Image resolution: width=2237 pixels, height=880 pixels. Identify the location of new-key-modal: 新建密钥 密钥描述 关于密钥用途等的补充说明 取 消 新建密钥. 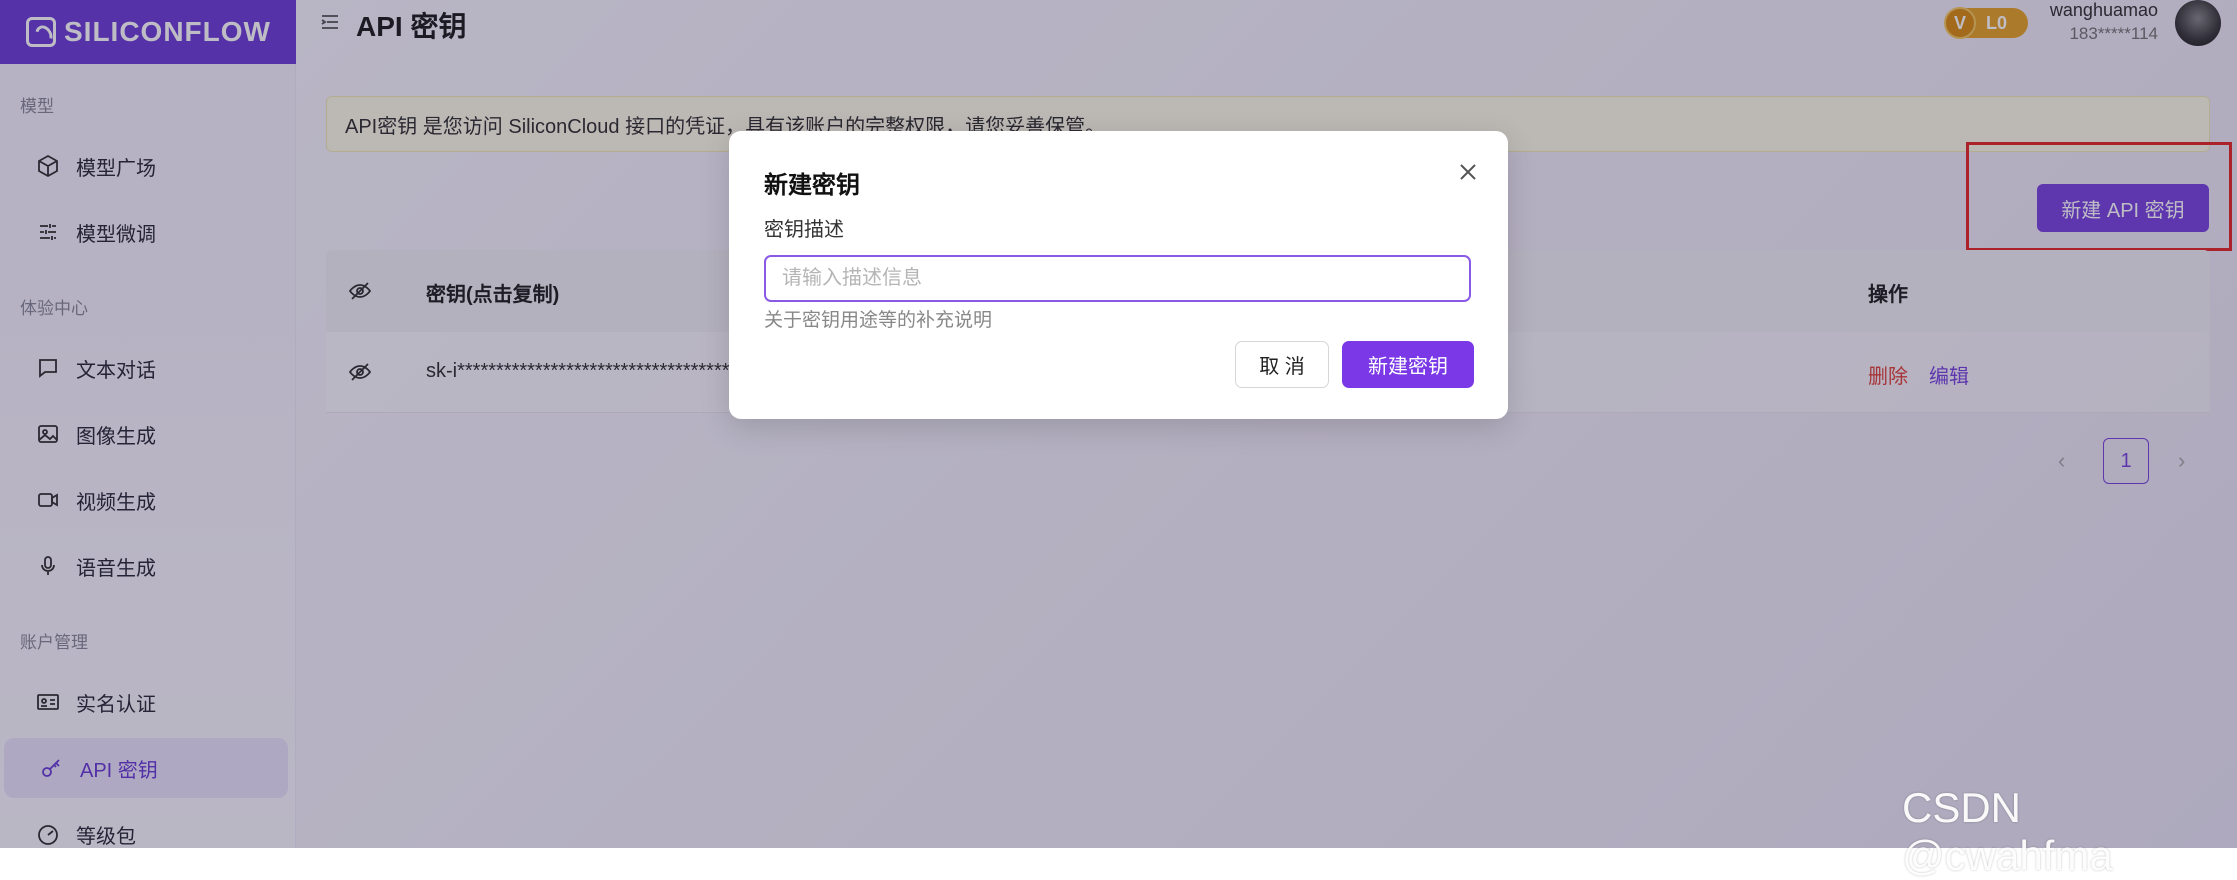
(1118, 275).